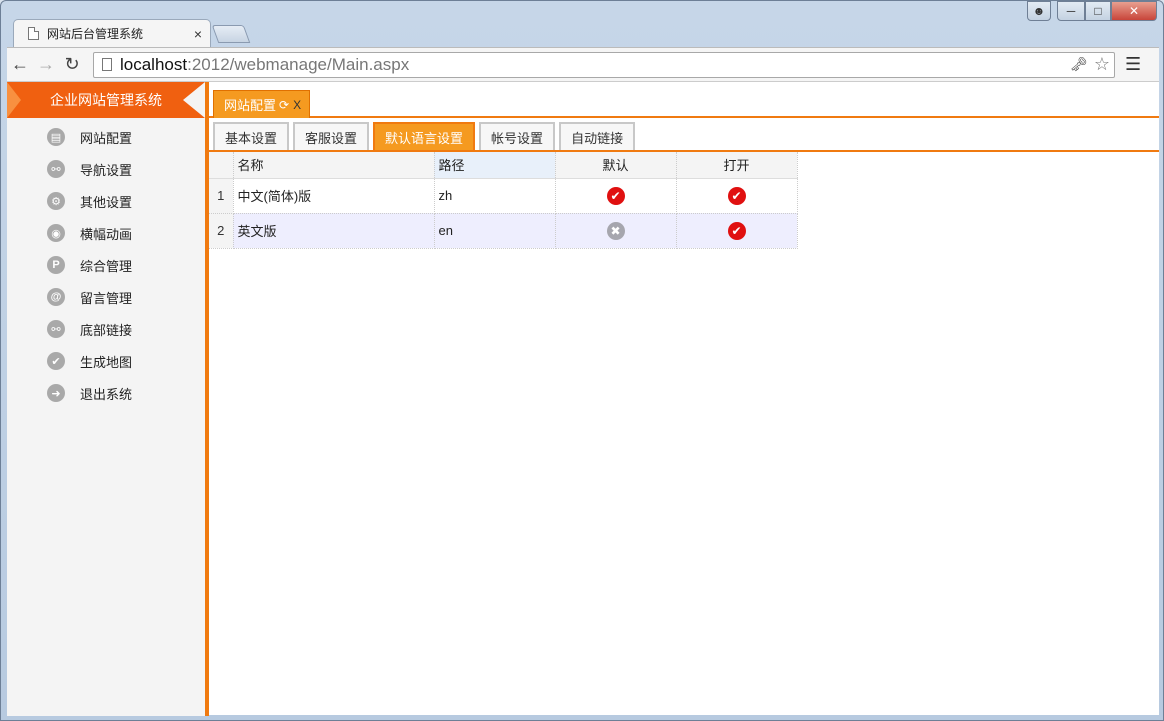  Describe the element at coordinates (517, 136) in the screenshot. I see `inner-tab: 帐号设置` at that location.